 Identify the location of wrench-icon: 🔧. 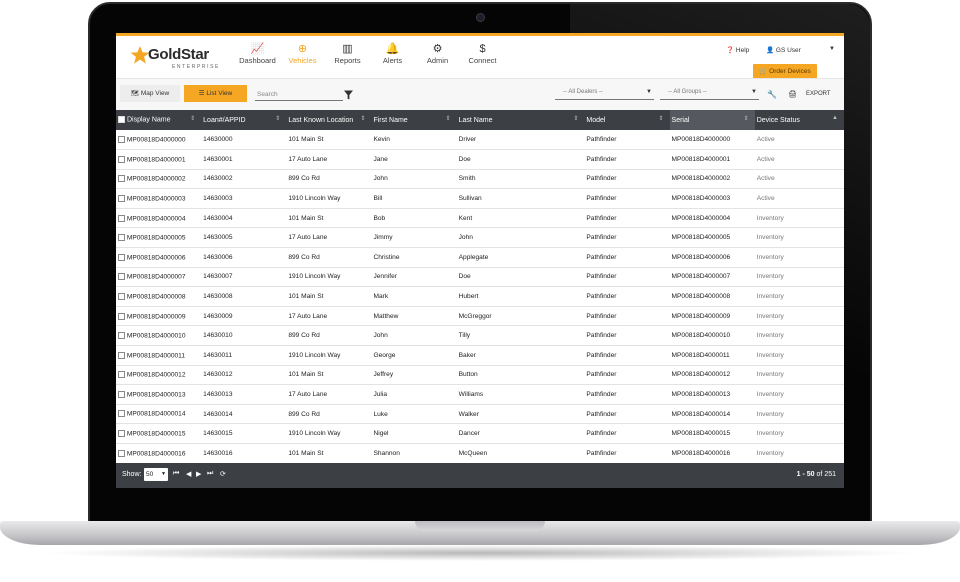
(772, 94).